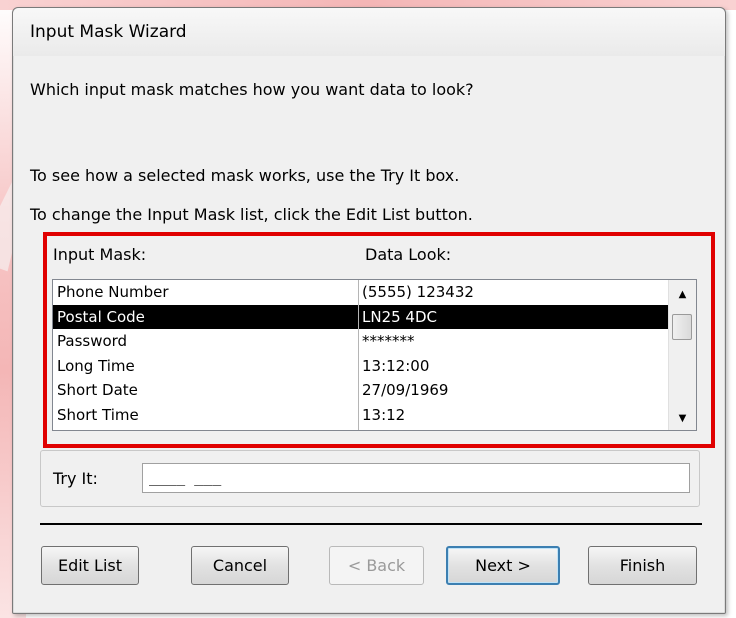 This screenshot has width=736, height=618. What do you see at coordinates (369, 32) in the screenshot?
I see `title-bar: Input Mask Wizard` at bounding box center [369, 32].